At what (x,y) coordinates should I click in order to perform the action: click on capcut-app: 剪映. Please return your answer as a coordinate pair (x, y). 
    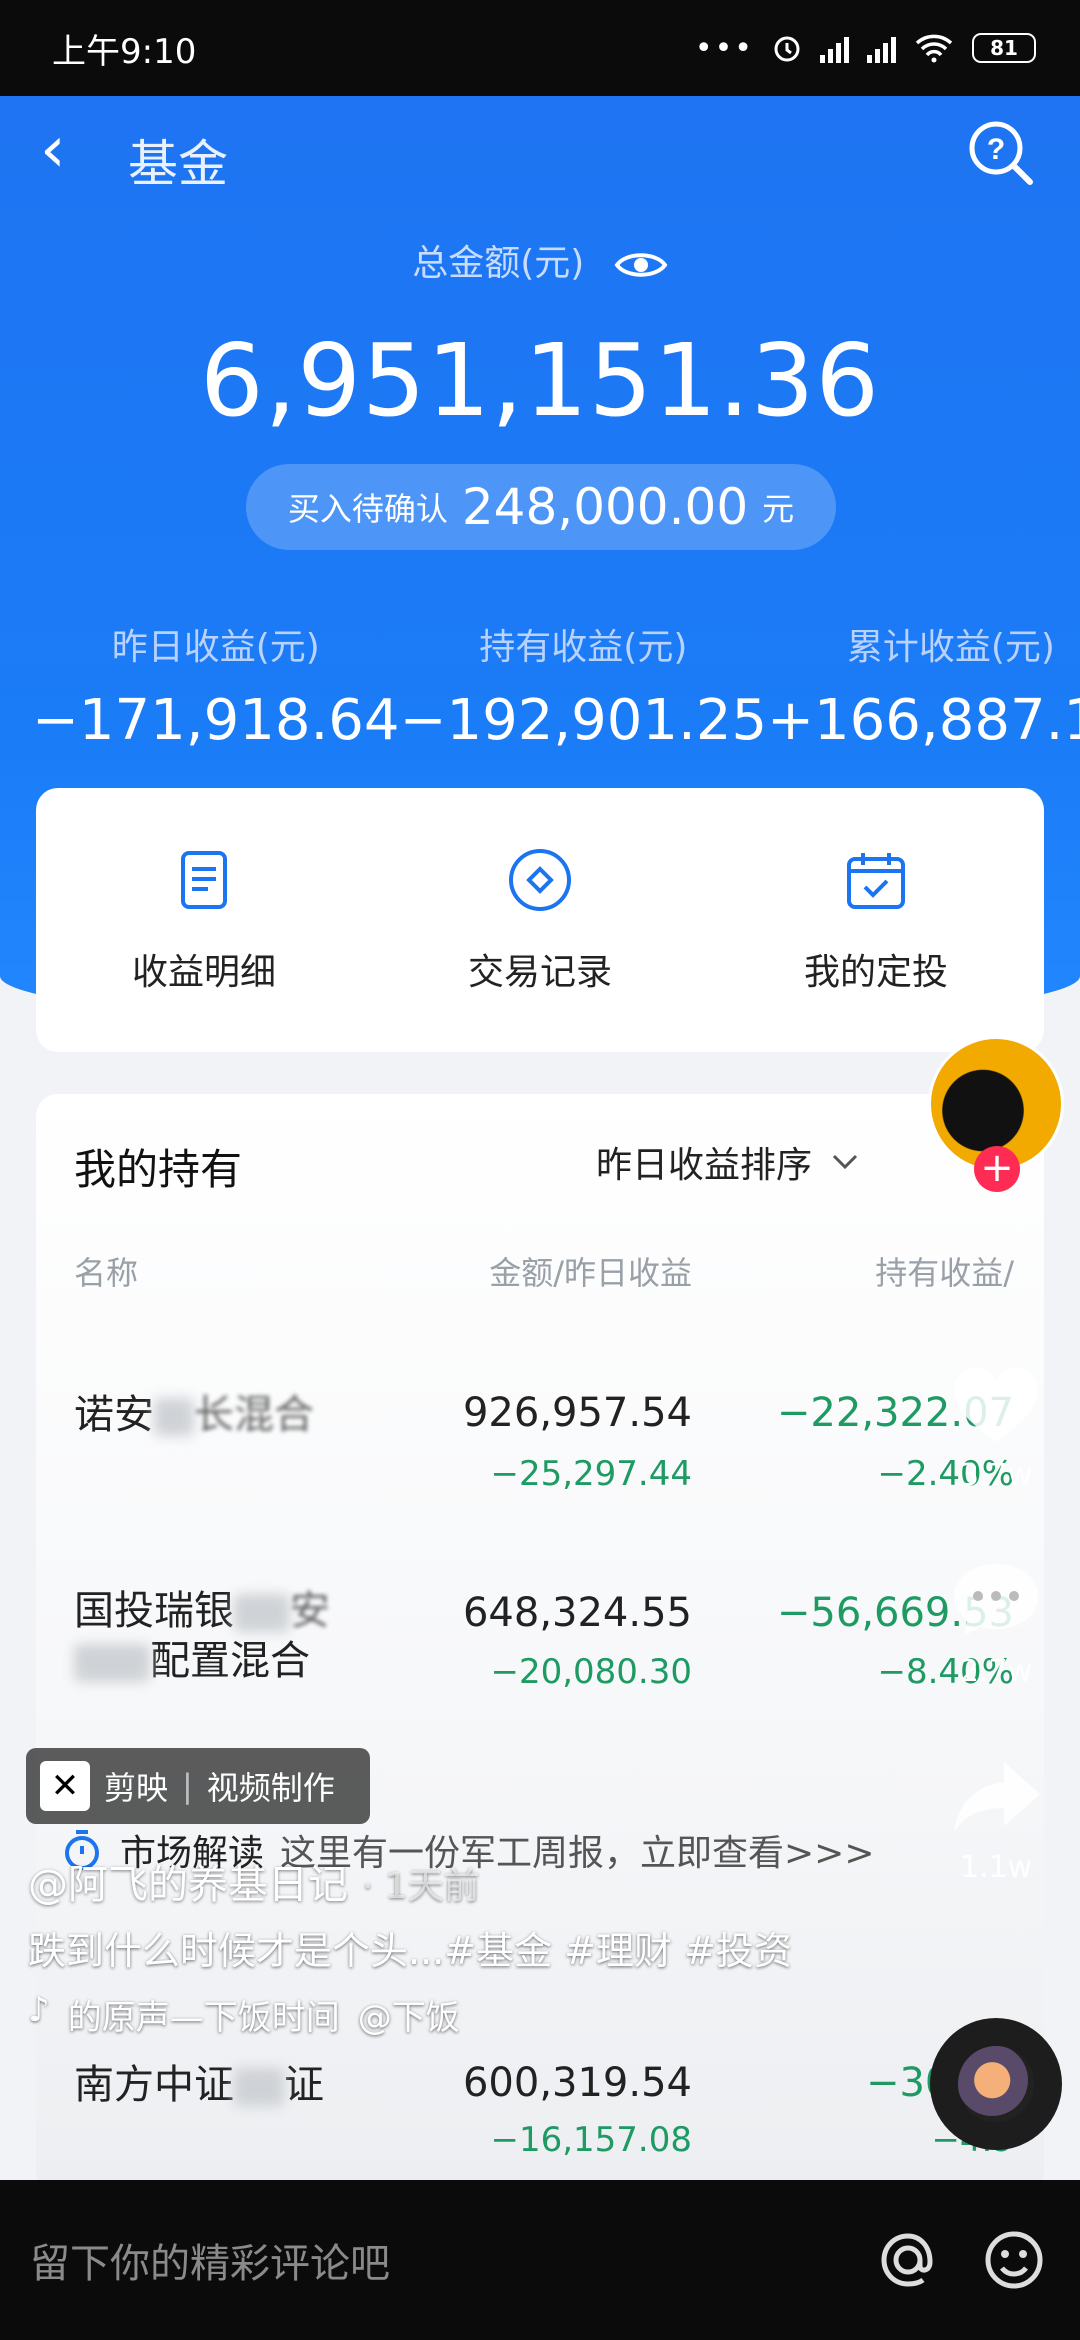
    Looking at the image, I should click on (136, 1788).